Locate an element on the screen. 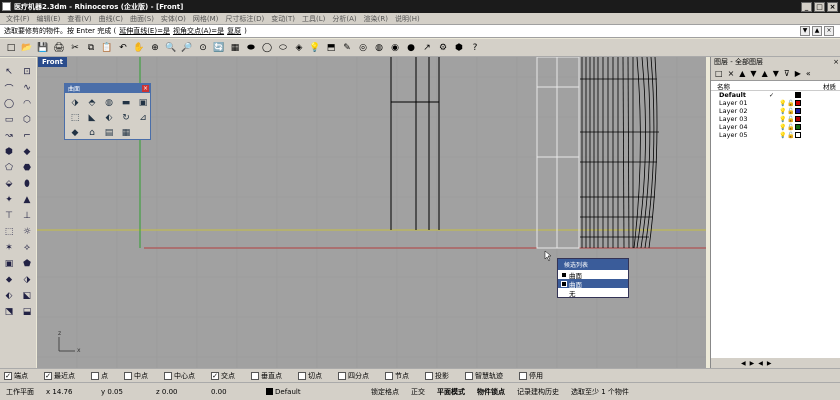 This screenshot has height=400, width=840. layer-row: Default ✓ is located at coordinates (775, 95).